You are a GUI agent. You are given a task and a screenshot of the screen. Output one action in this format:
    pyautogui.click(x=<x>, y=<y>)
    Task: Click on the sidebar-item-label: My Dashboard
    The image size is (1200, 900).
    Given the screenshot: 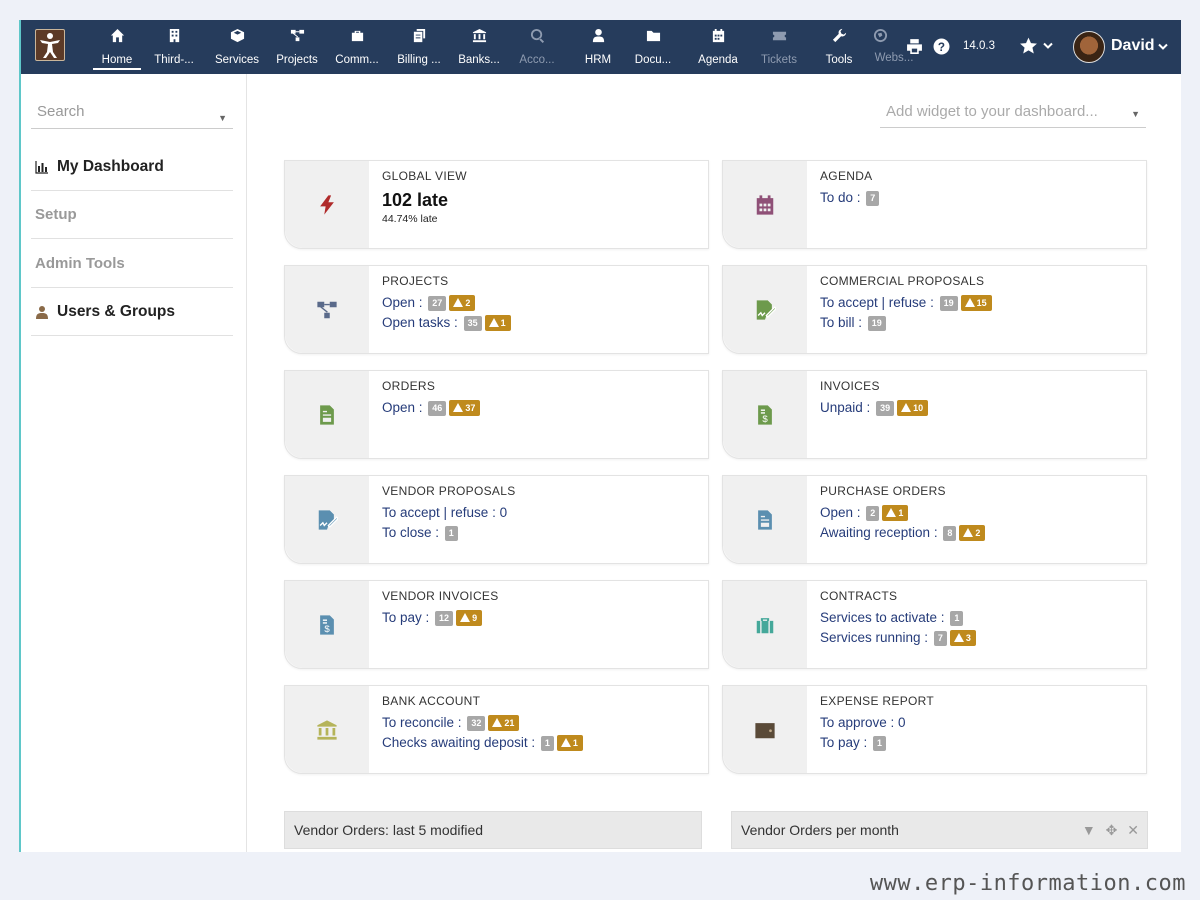 What is the action you would take?
    pyautogui.click(x=110, y=166)
    